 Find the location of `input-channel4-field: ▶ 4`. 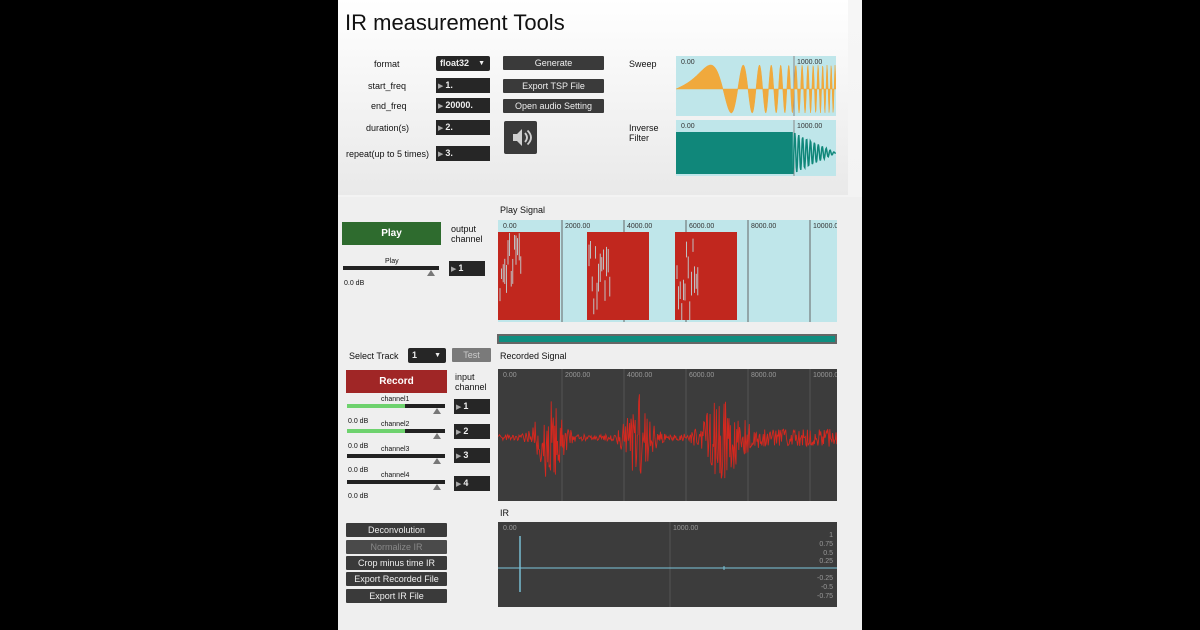

input-channel4-field: ▶ 4 is located at coordinates (472, 483).